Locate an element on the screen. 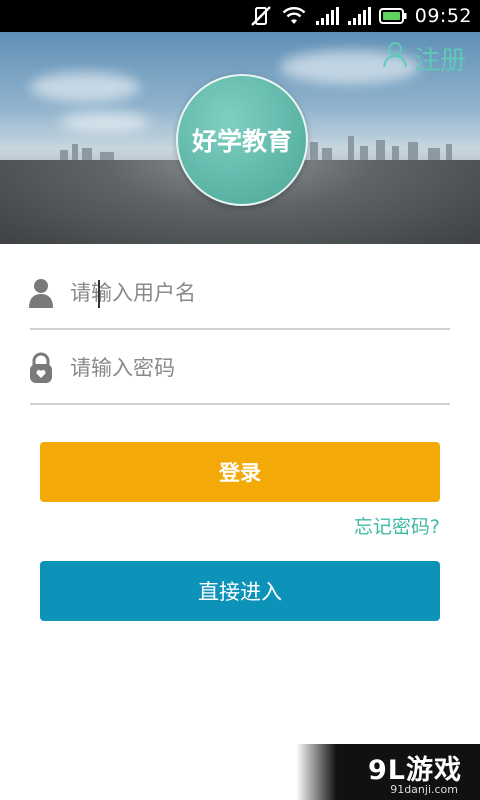 The width and height of the screenshot is (480, 800). register-link: 注册 is located at coordinates (424, 58).